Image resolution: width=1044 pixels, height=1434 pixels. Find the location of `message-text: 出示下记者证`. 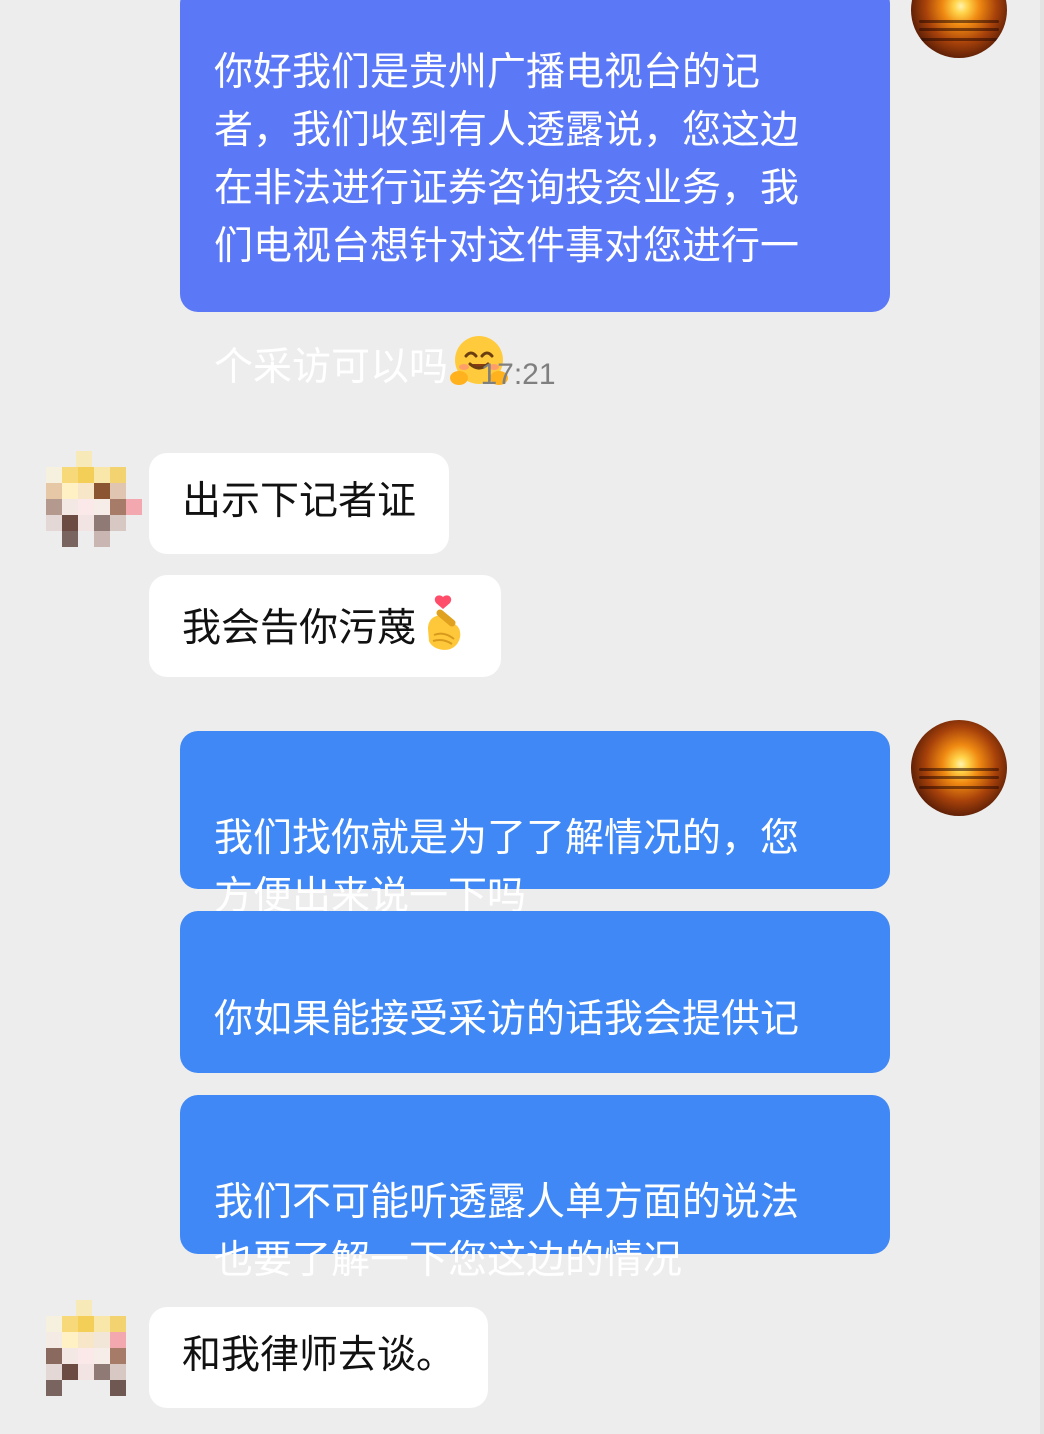

message-text: 出示下记者证 is located at coordinates (299, 501).